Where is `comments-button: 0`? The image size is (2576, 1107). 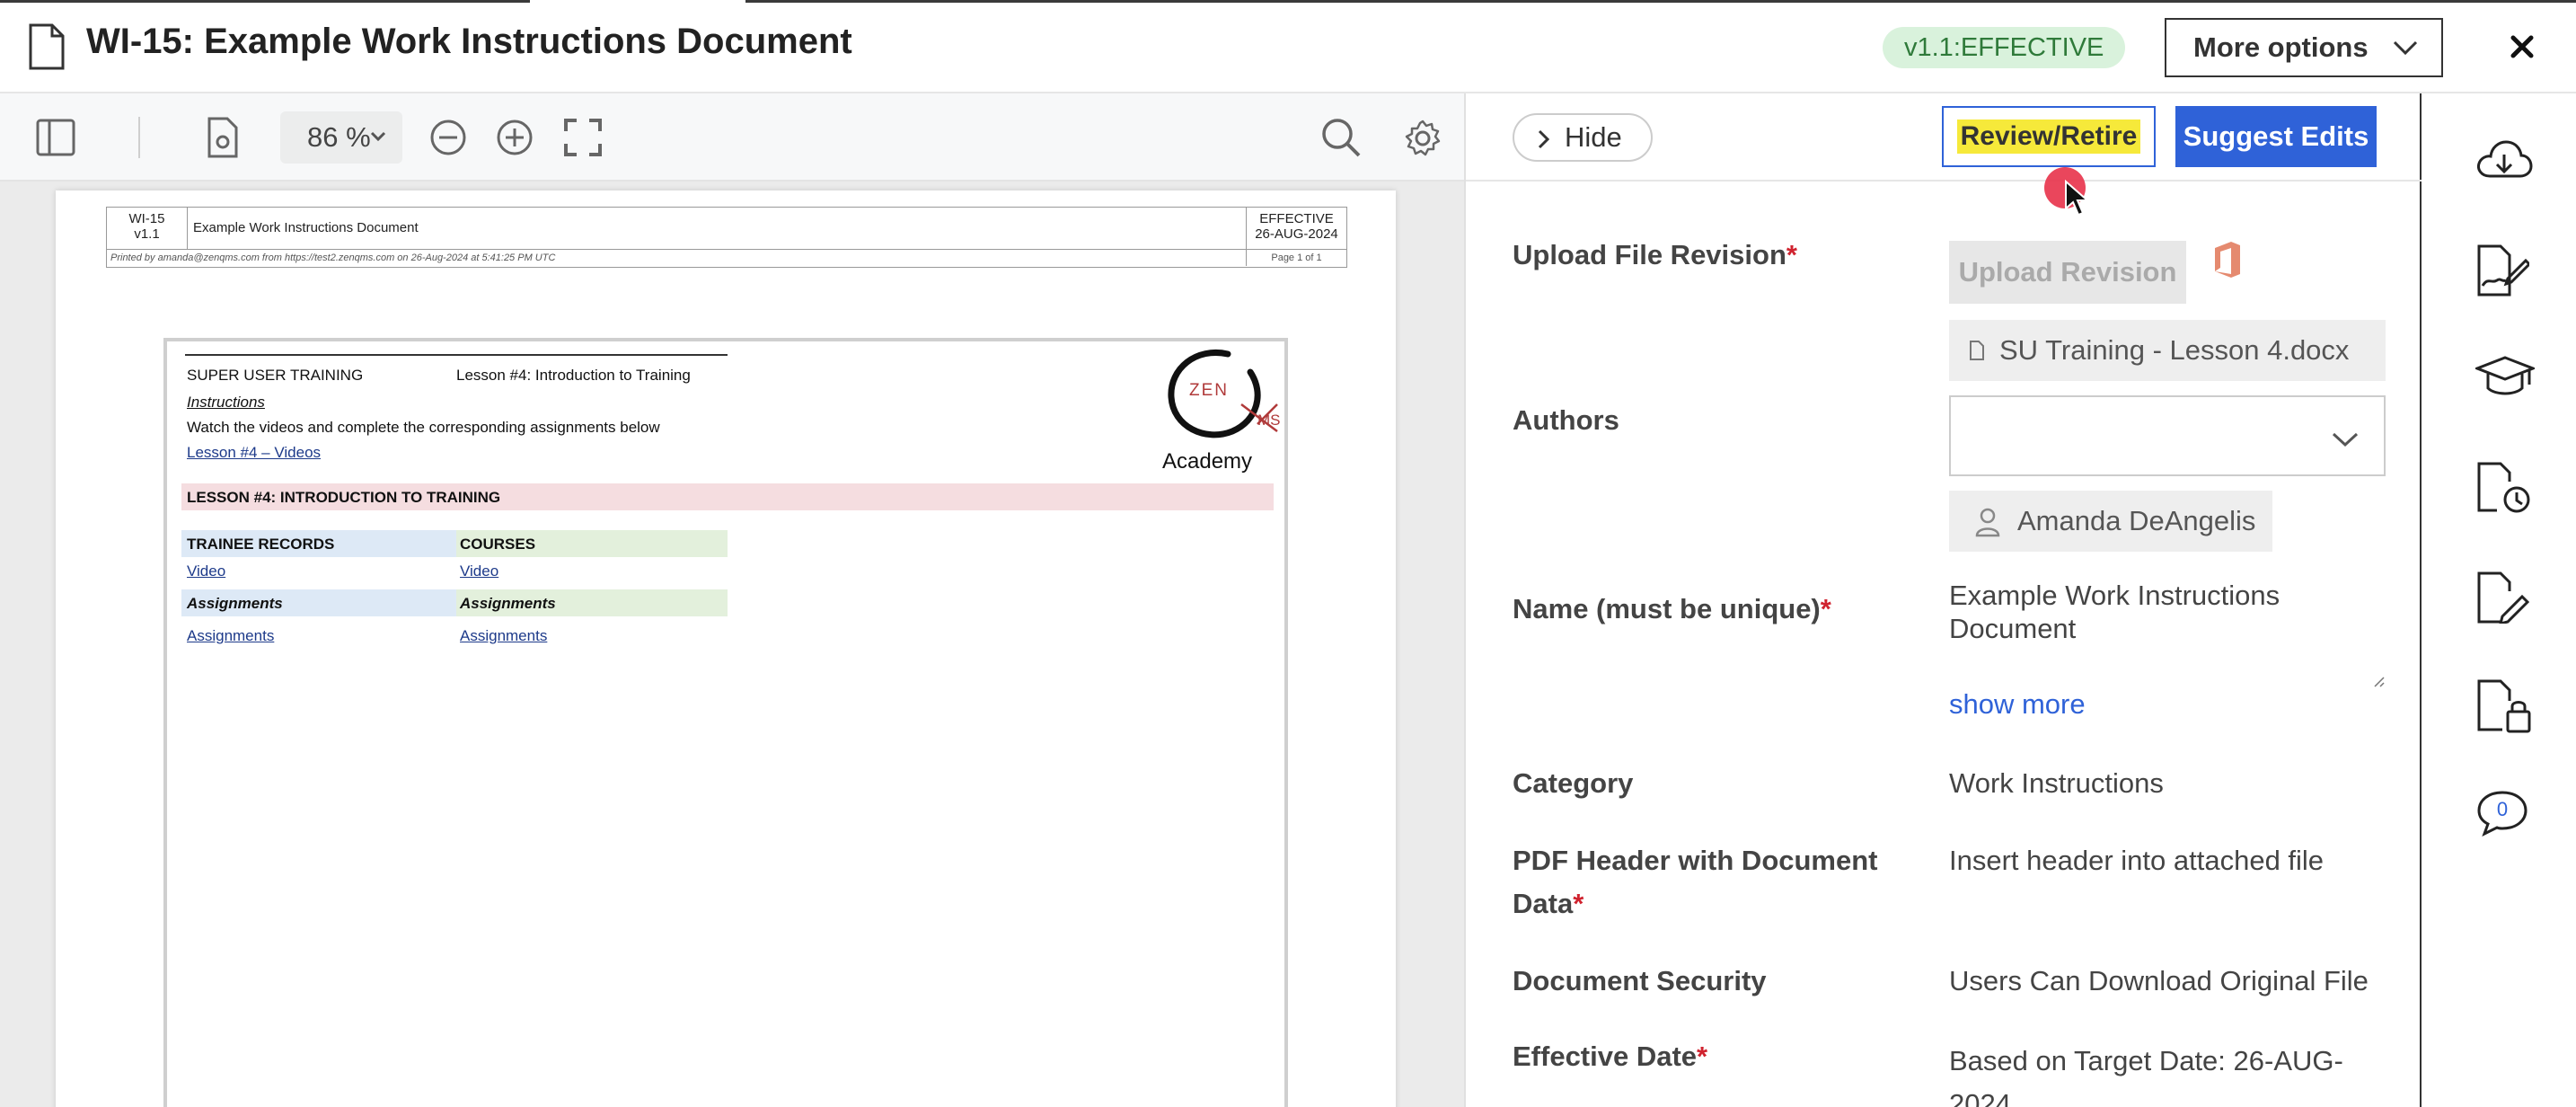 comments-button: 0 is located at coordinates (2502, 813).